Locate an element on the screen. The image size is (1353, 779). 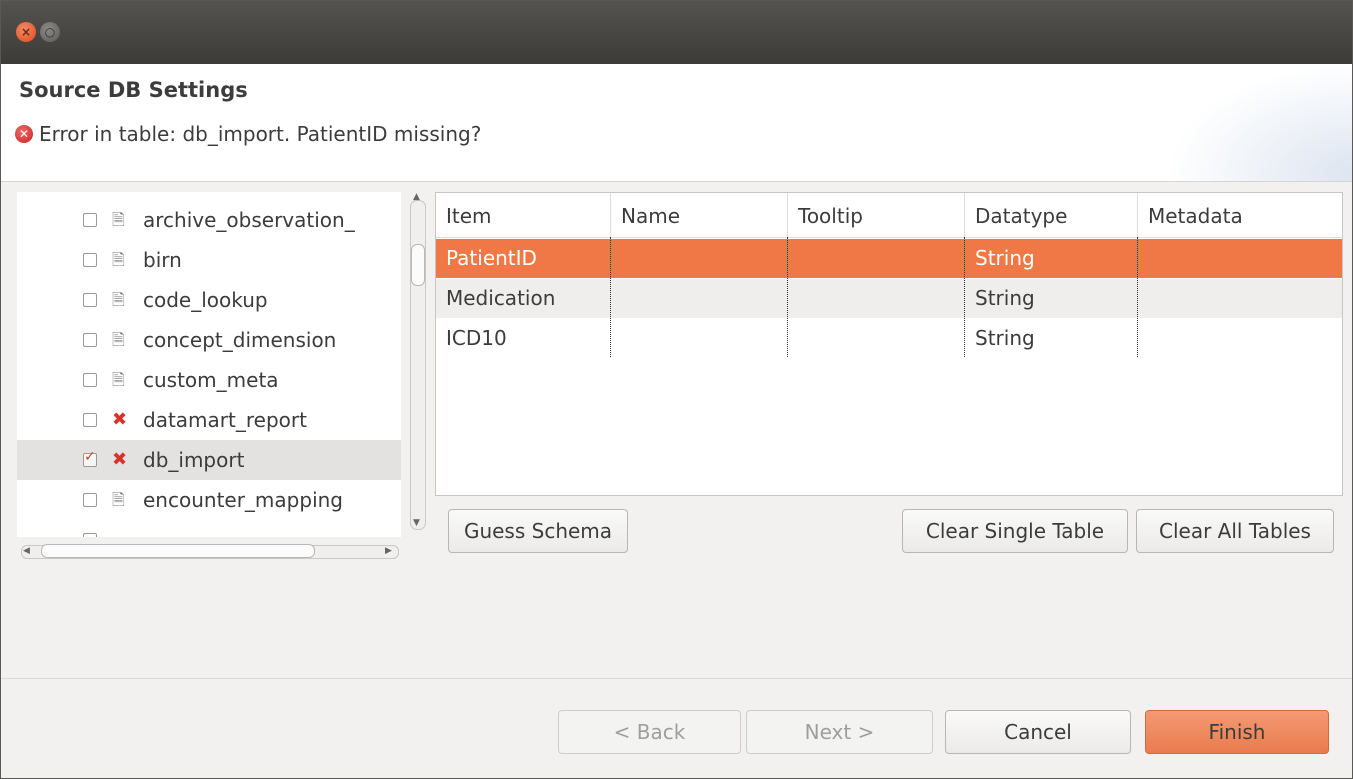
clear-single-table-button: Clear Single Table is located at coordinates (1015, 531).